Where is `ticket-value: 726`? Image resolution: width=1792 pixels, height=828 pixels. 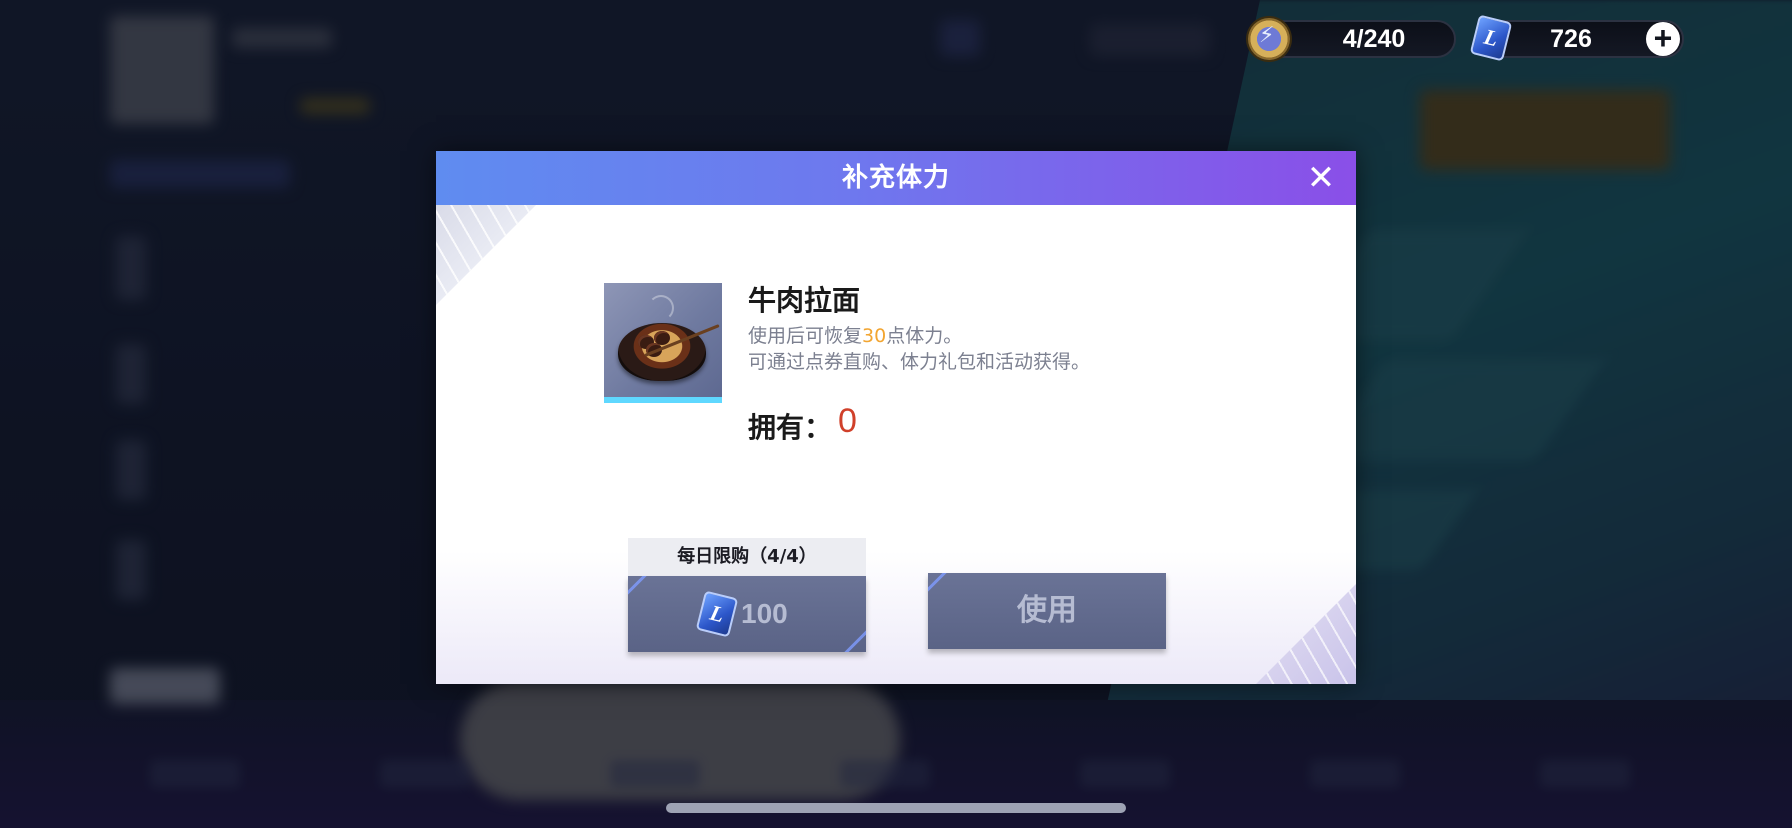 ticket-value: 726 is located at coordinates (1571, 39).